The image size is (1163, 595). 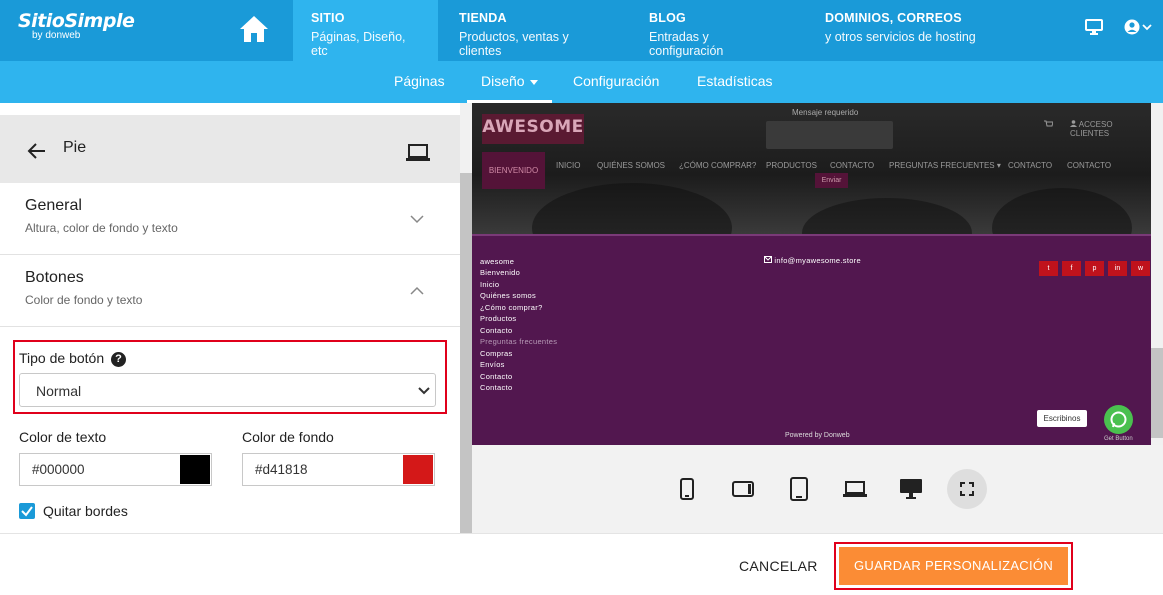 What do you see at coordinates (825, 112) in the screenshot?
I see `preview-message-label: Mensaje requerido` at bounding box center [825, 112].